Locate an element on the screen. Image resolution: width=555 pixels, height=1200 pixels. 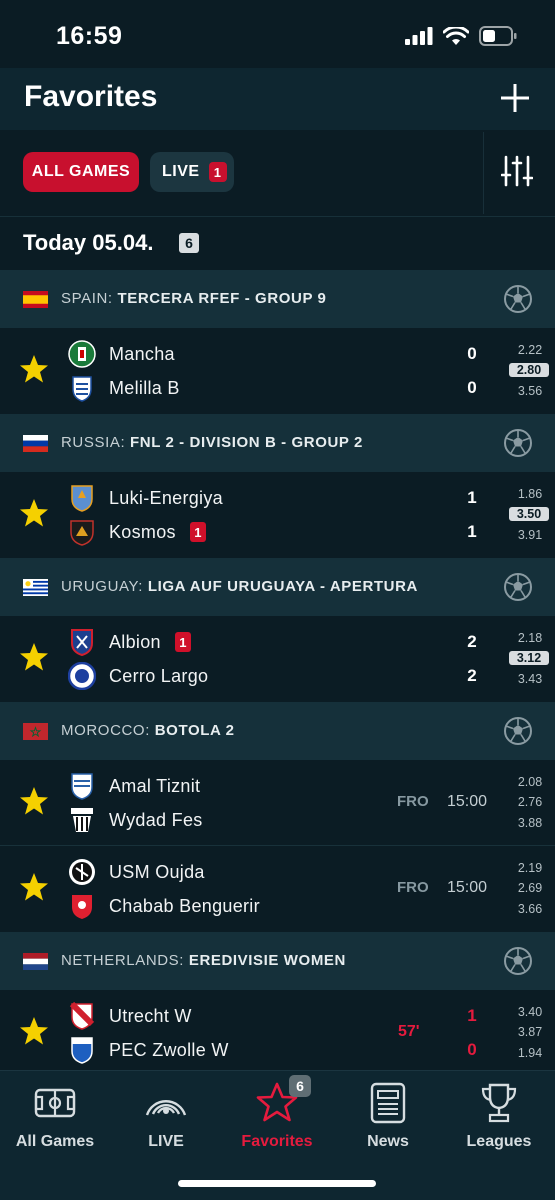
league-country: SPAIN: is located at coordinates (87, 298).